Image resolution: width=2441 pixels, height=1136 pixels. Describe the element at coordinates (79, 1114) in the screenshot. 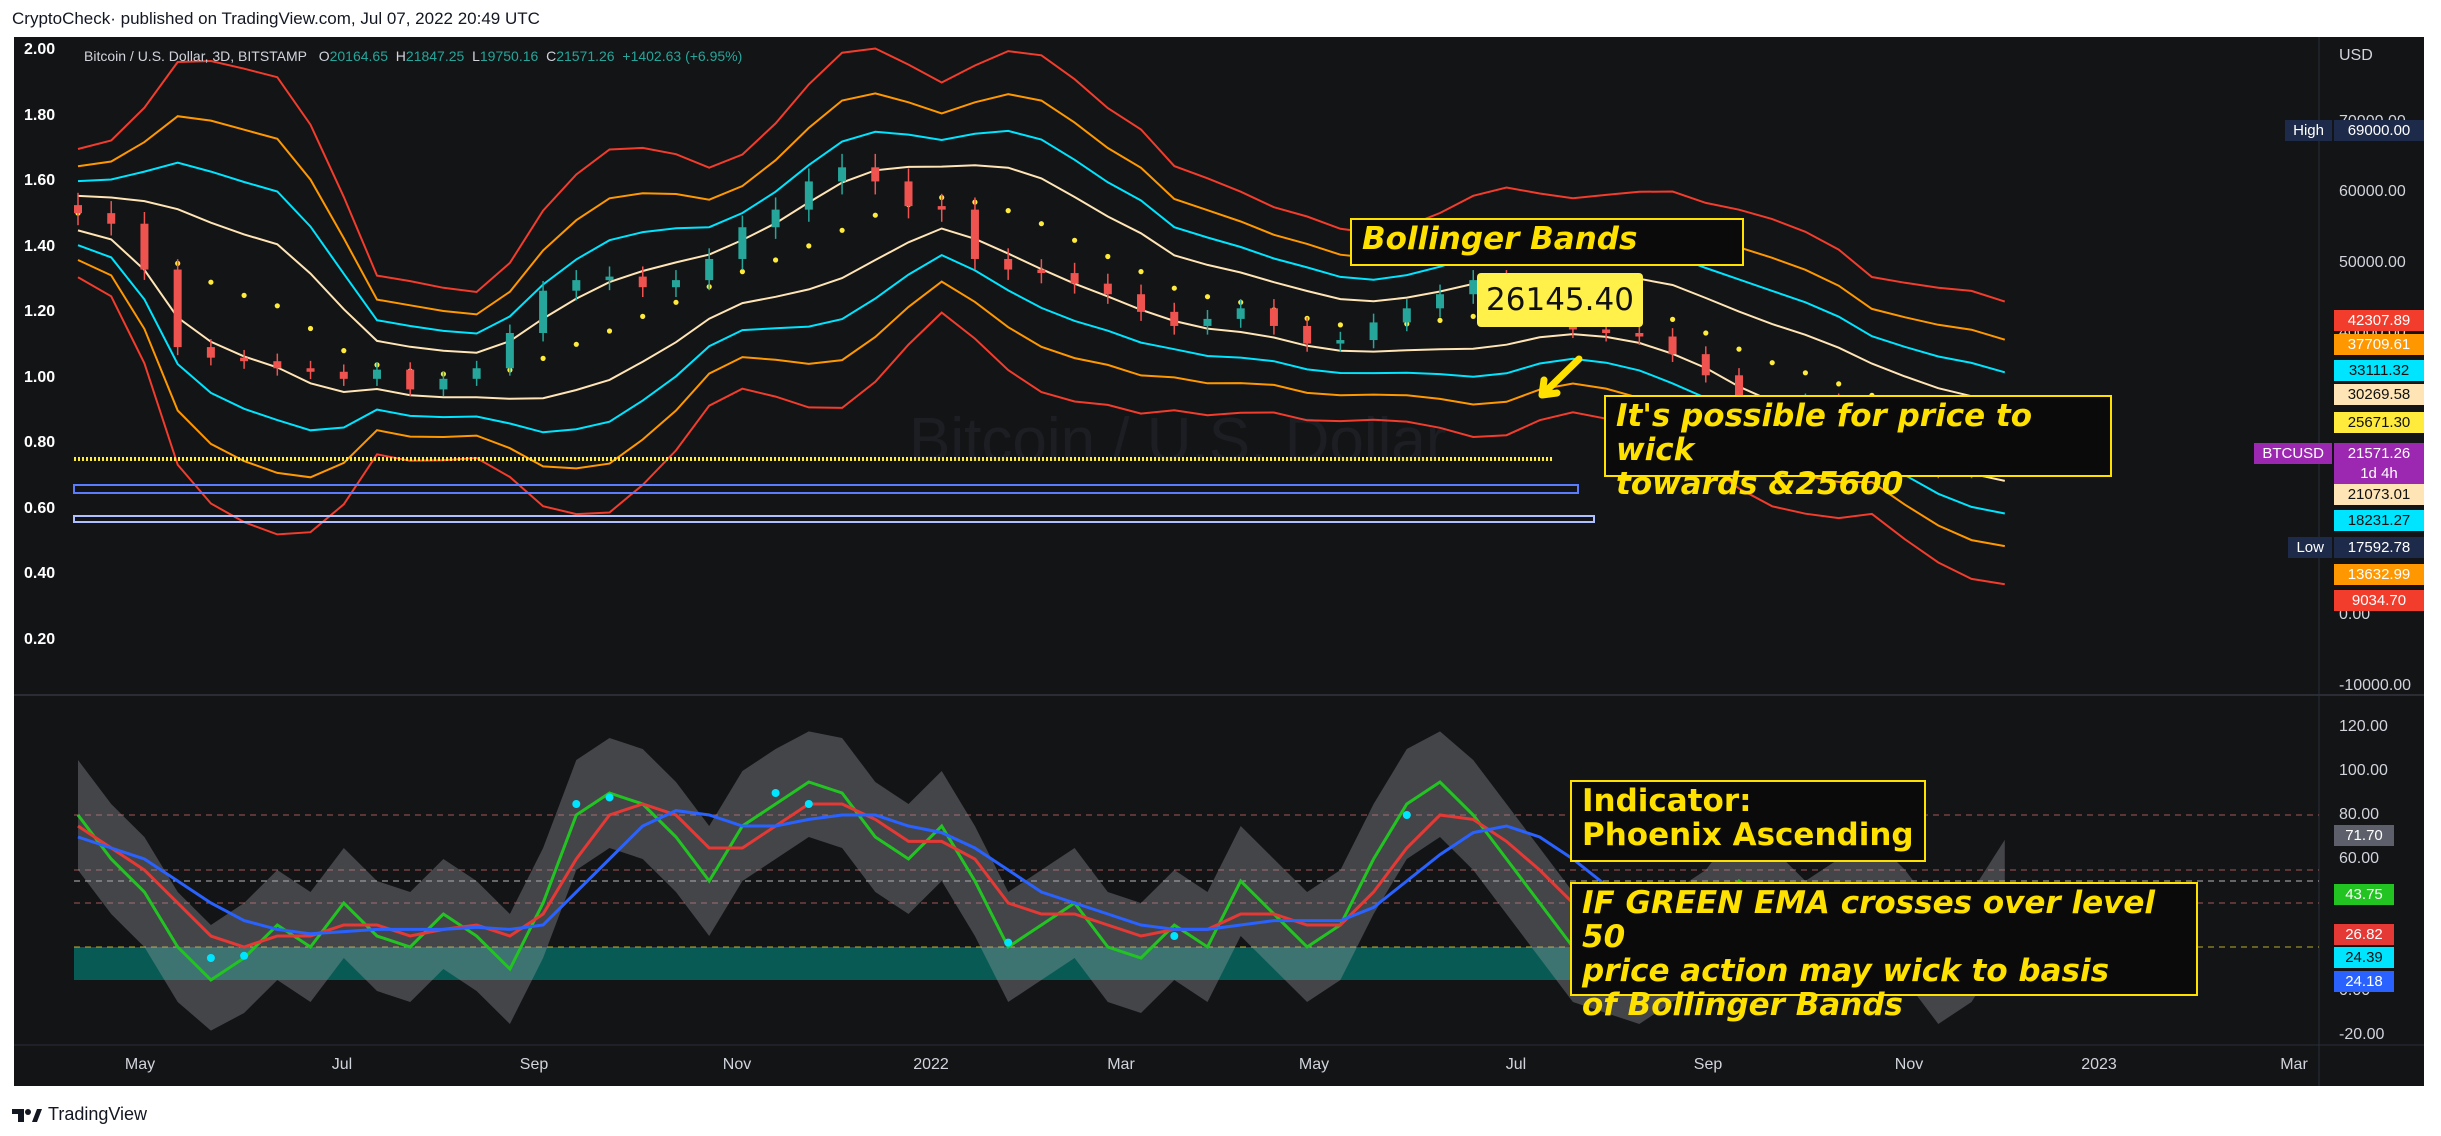

I see `tradingview-logo: TradingView` at that location.